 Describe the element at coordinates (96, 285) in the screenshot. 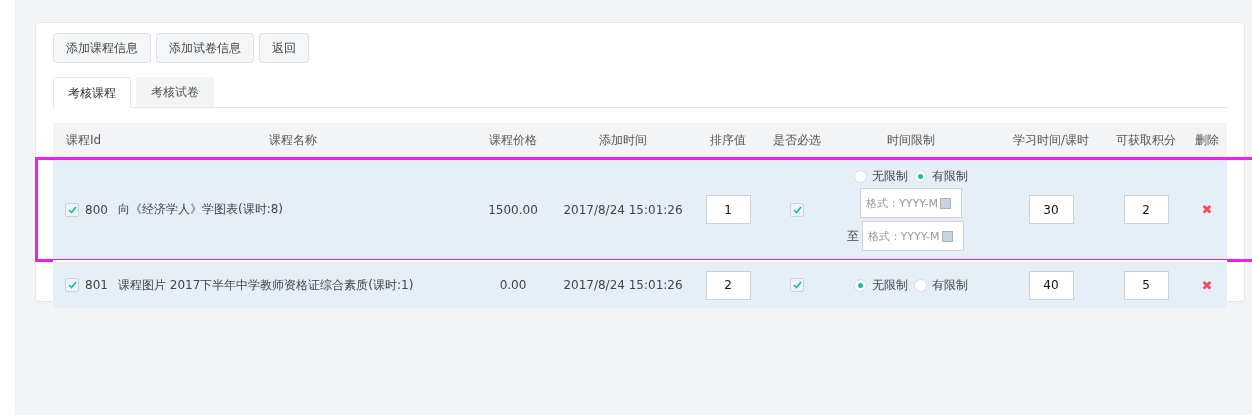

I see `course-id: 801` at that location.